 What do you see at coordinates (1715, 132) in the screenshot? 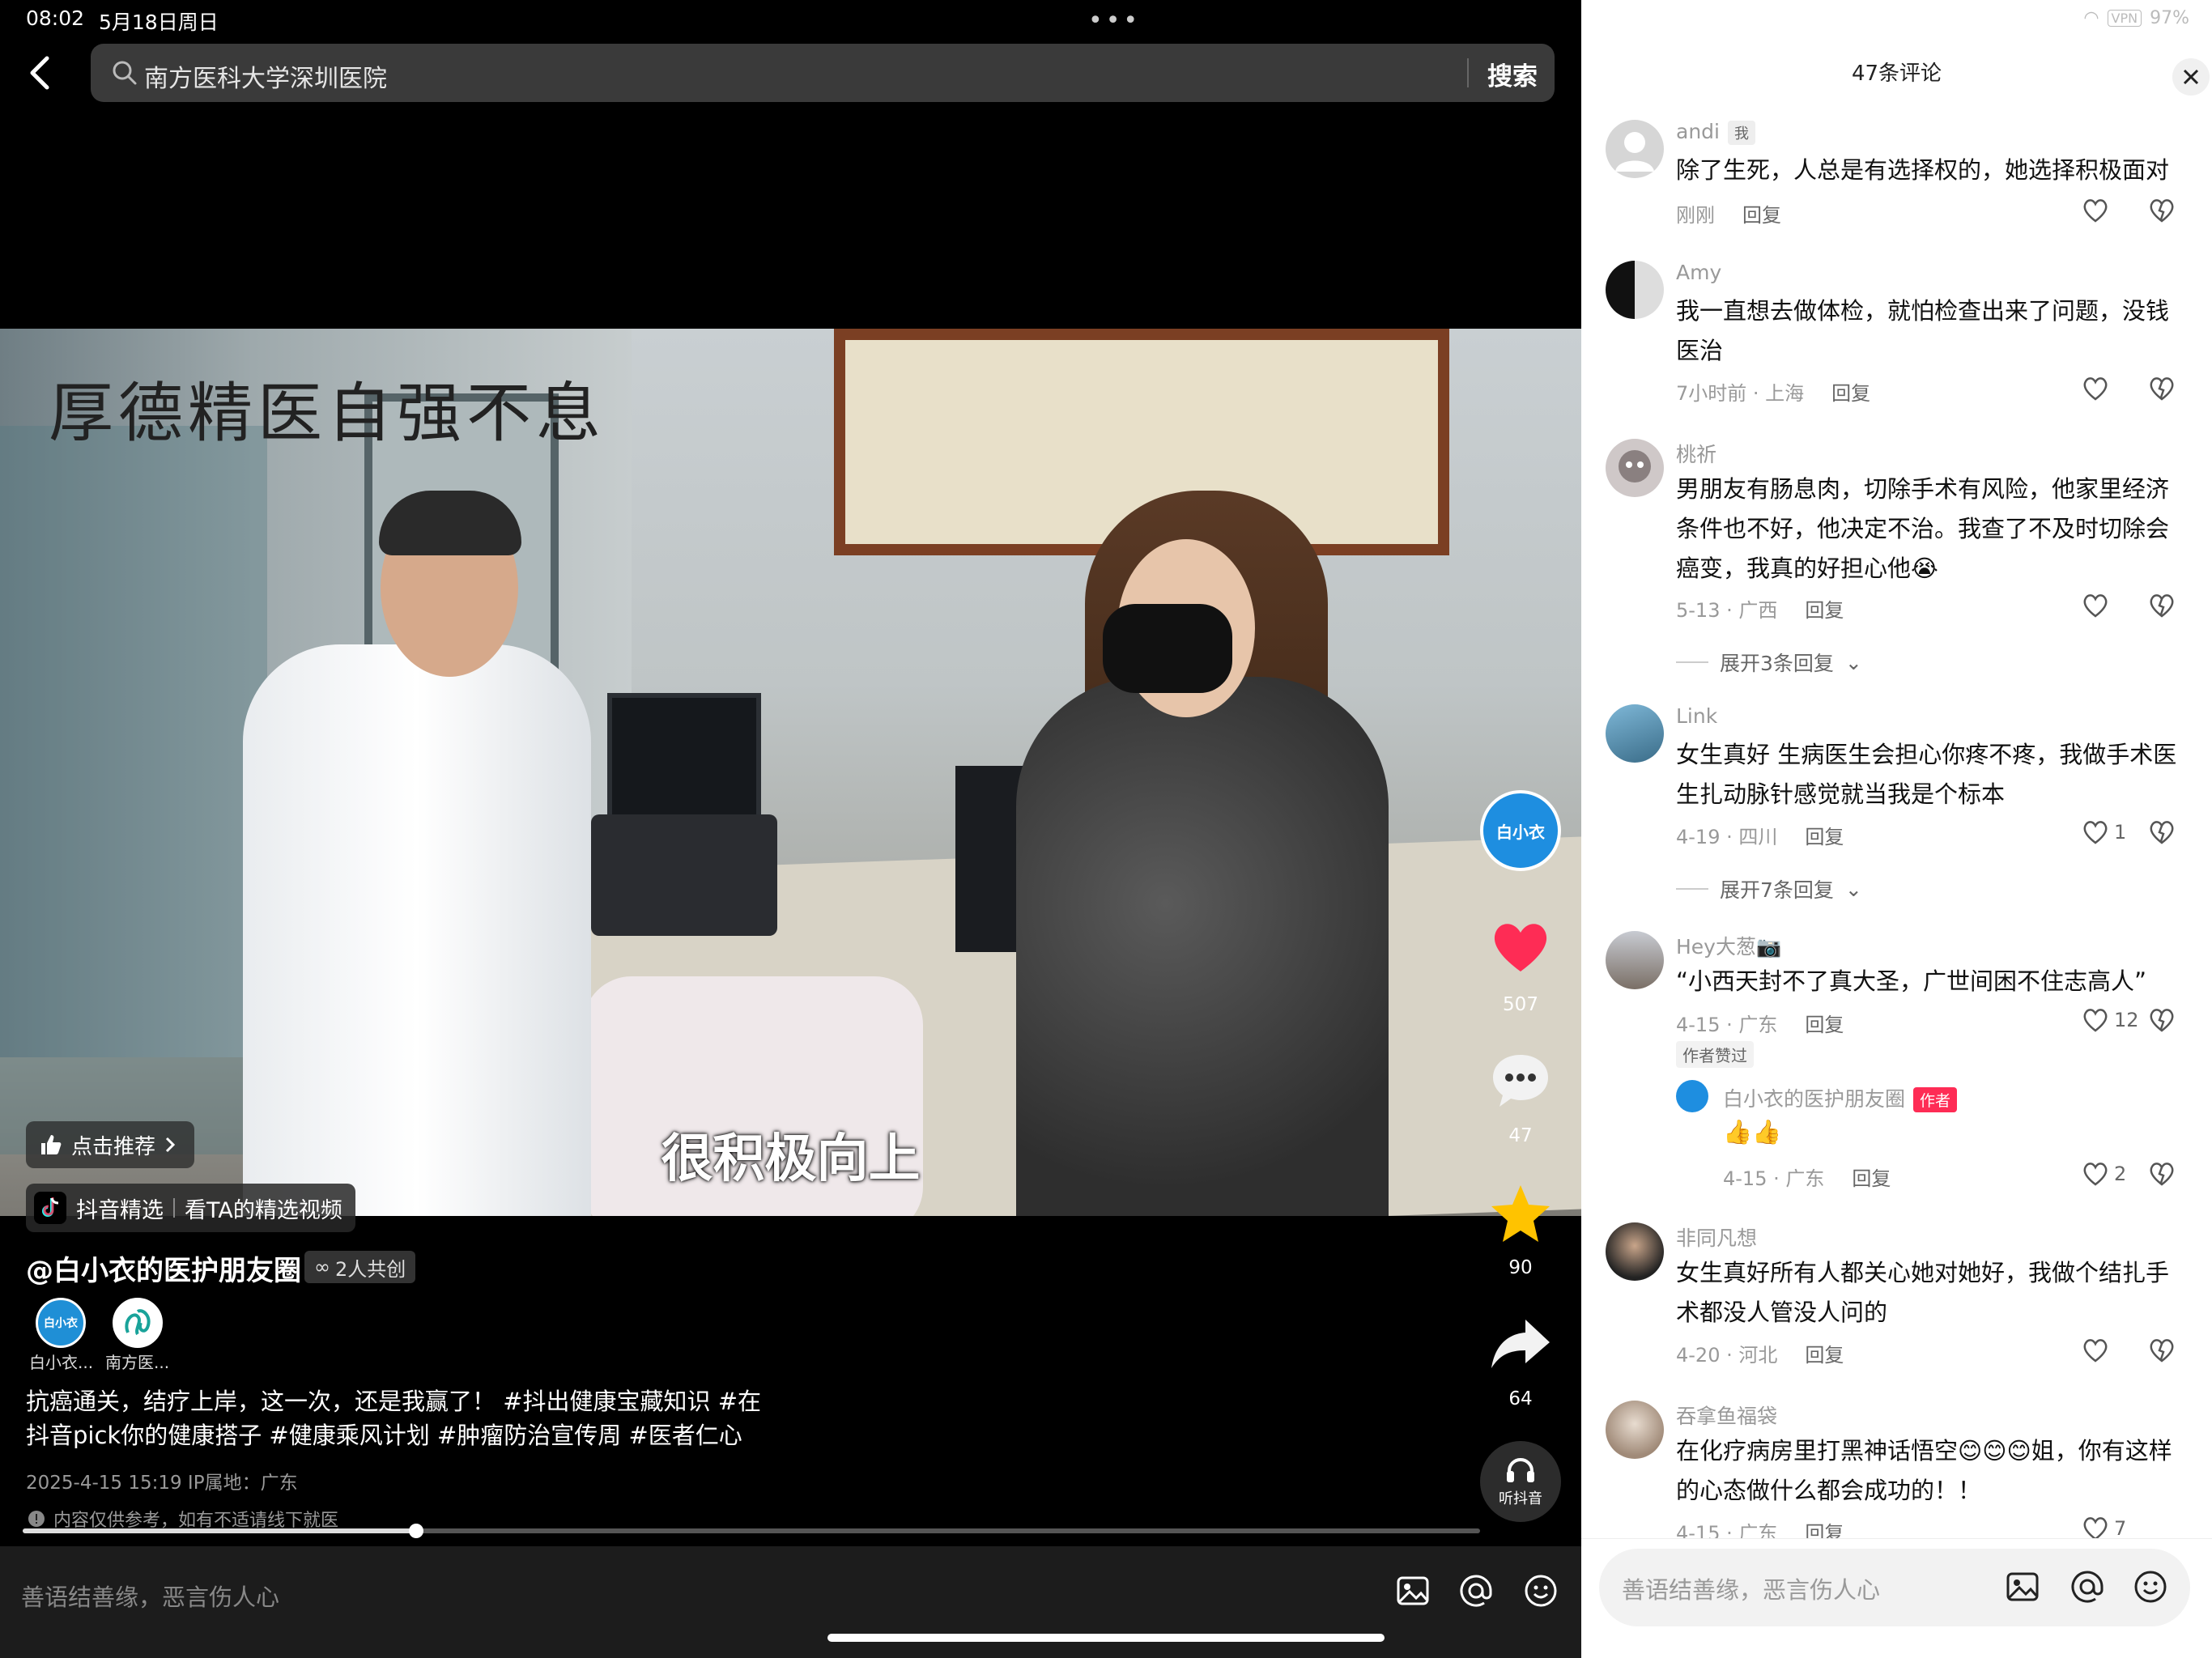
I see `comment-user: andi 我` at bounding box center [1715, 132].